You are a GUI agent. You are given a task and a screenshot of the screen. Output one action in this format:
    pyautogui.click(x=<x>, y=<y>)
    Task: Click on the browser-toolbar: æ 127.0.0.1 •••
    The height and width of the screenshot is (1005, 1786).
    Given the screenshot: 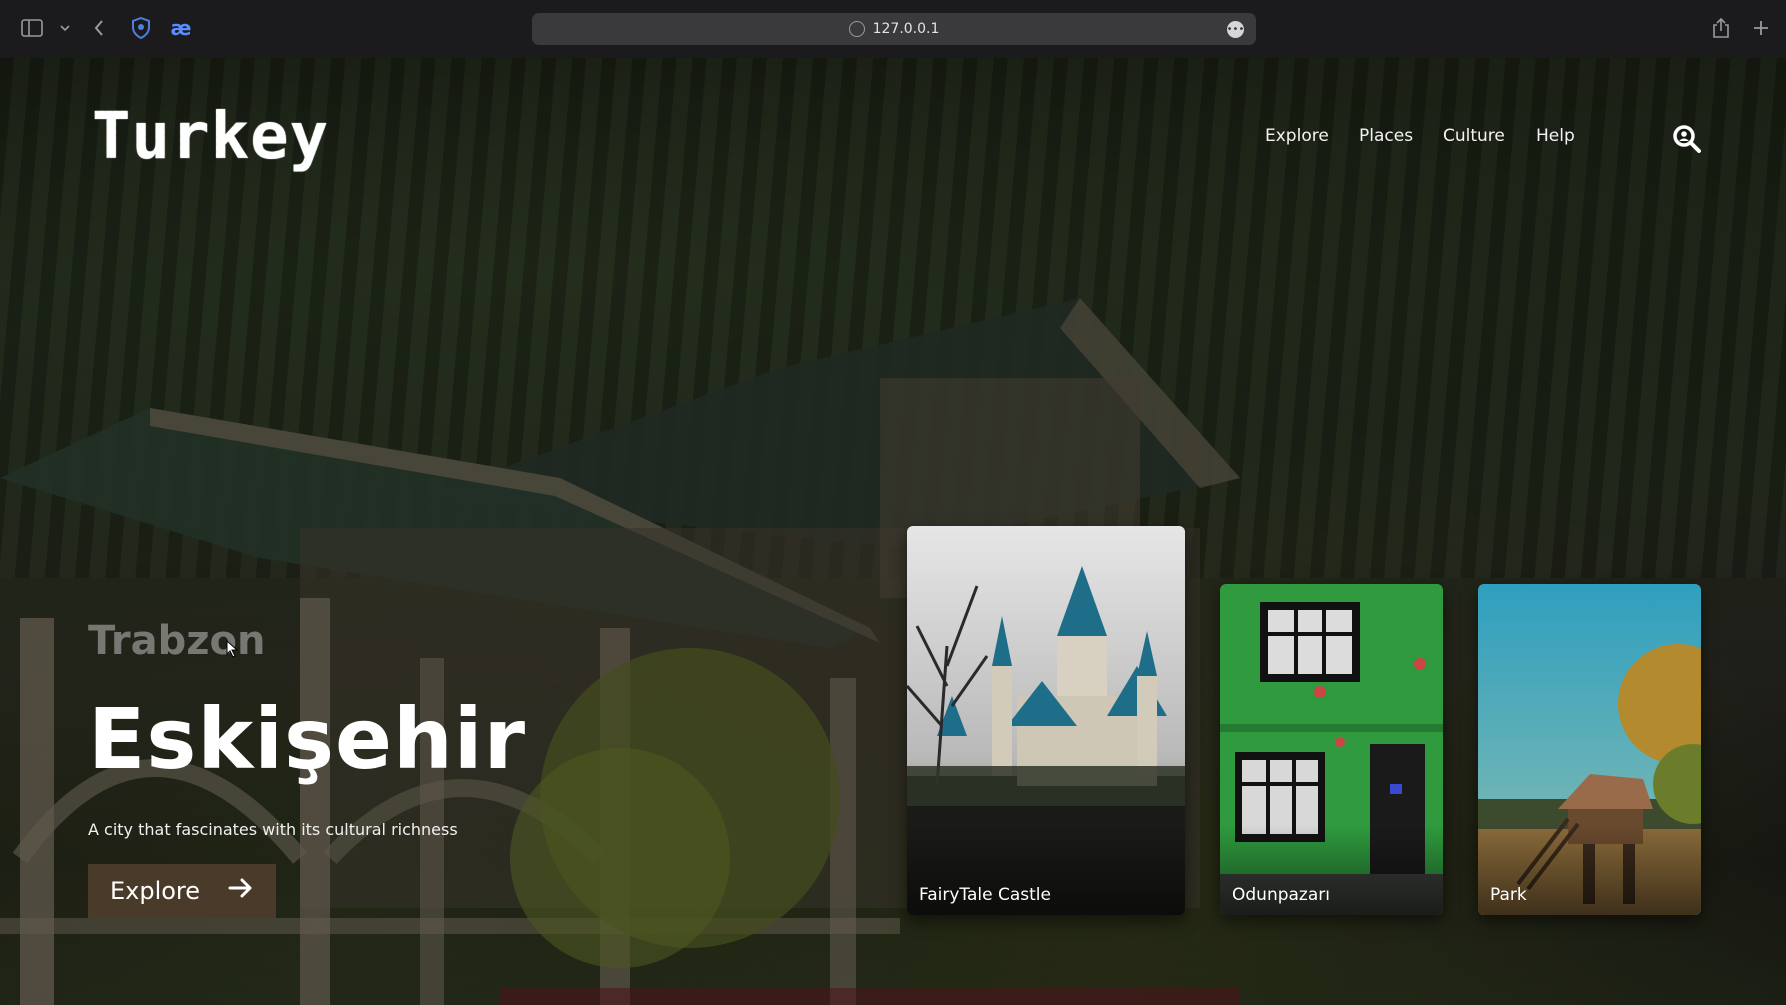 What is the action you would take?
    pyautogui.click(x=893, y=29)
    